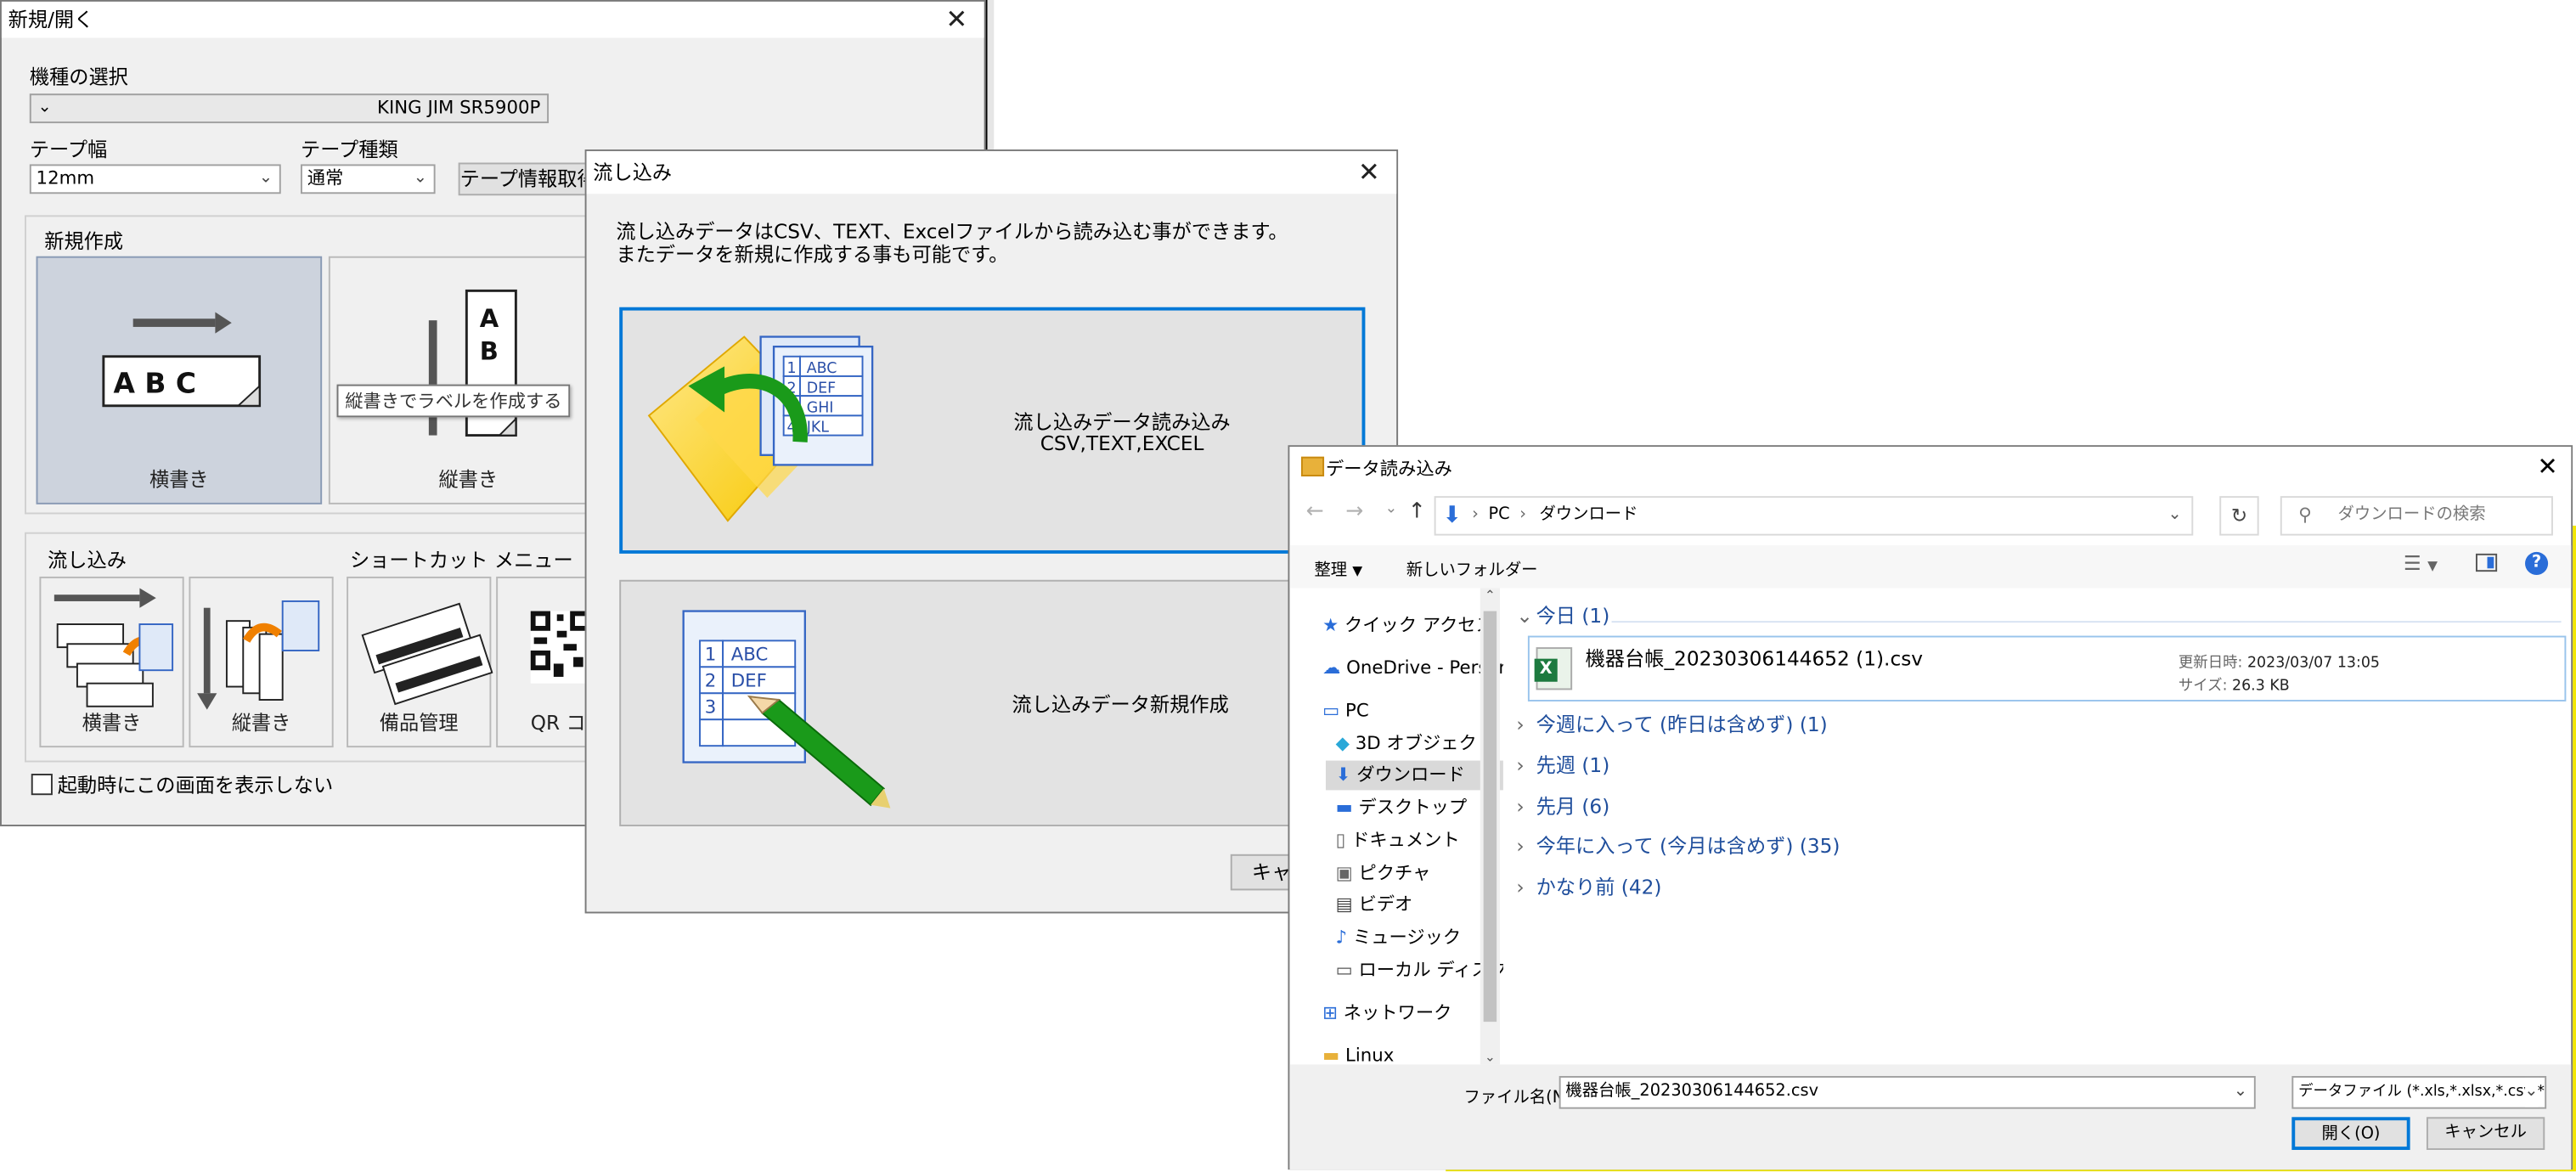  What do you see at coordinates (258, 655) in the screenshot?
I see `flow-vertical-icon` at bounding box center [258, 655].